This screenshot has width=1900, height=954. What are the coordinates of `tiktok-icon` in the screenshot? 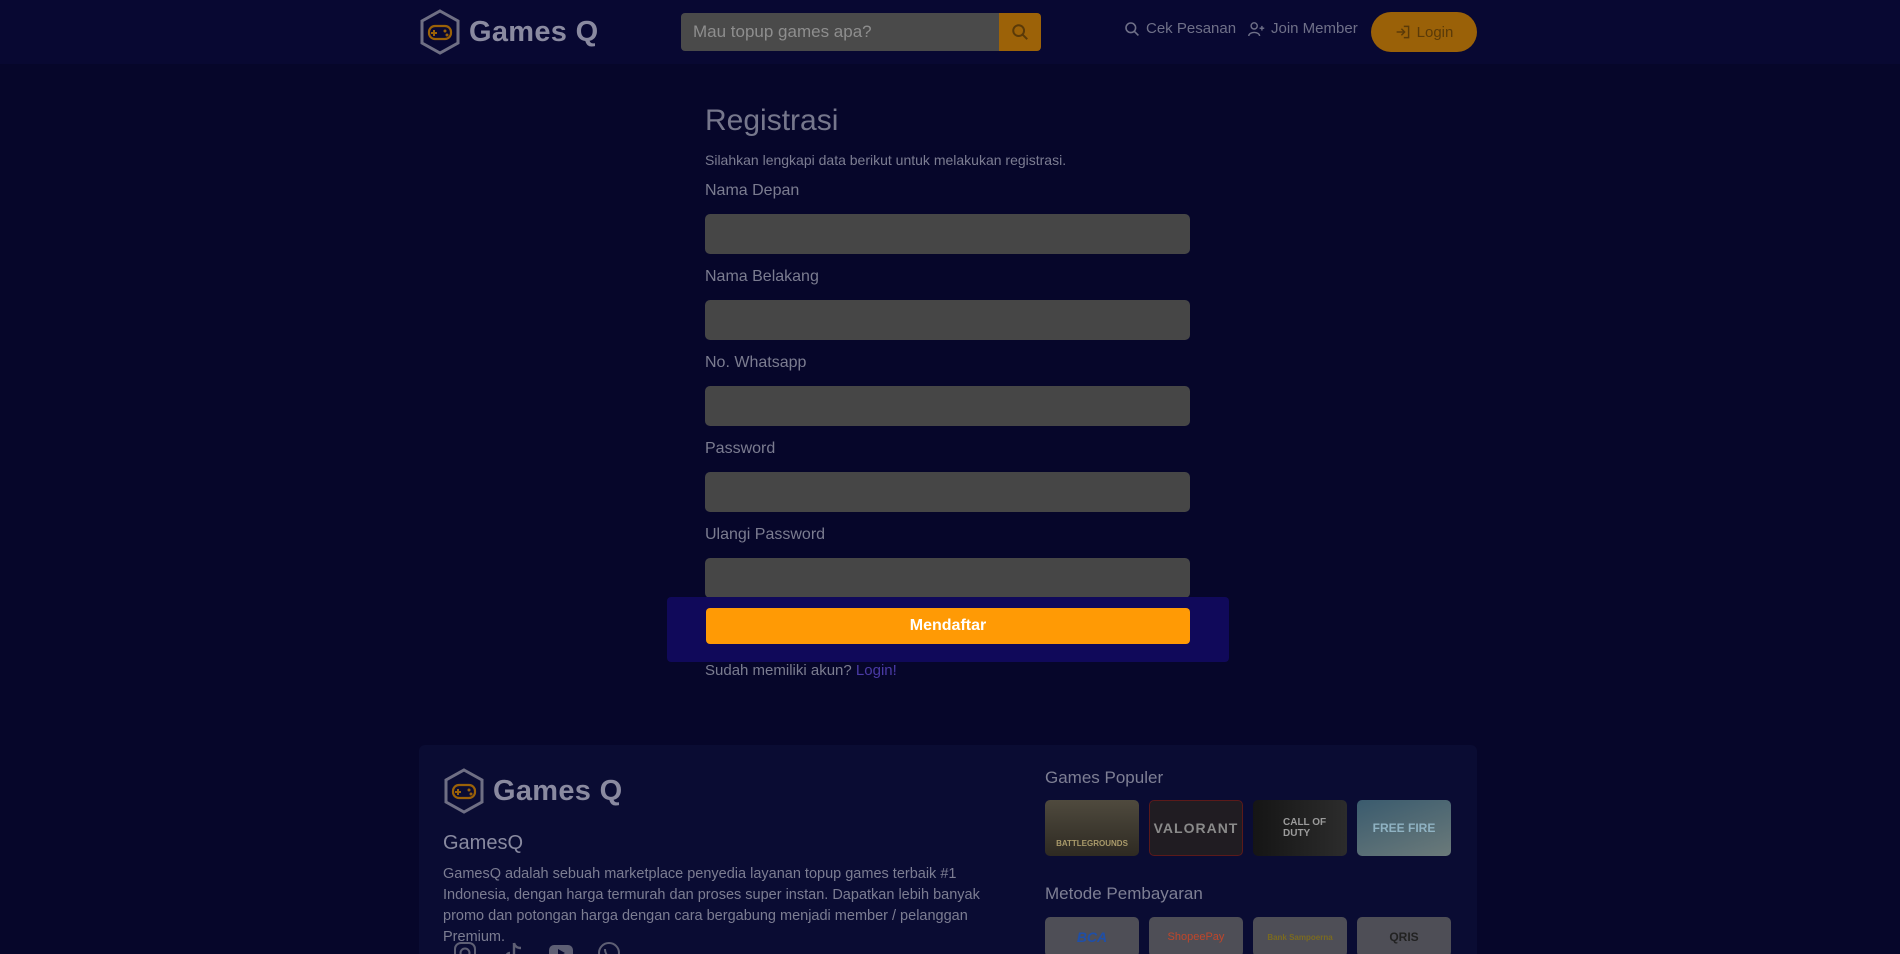 It's located at (513, 947).